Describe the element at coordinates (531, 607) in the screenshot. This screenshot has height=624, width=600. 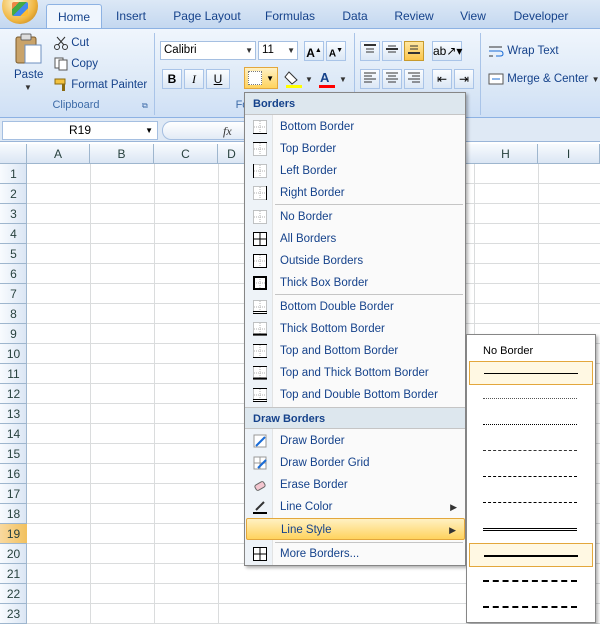
I see `line-style-medium-dash-dot` at that location.